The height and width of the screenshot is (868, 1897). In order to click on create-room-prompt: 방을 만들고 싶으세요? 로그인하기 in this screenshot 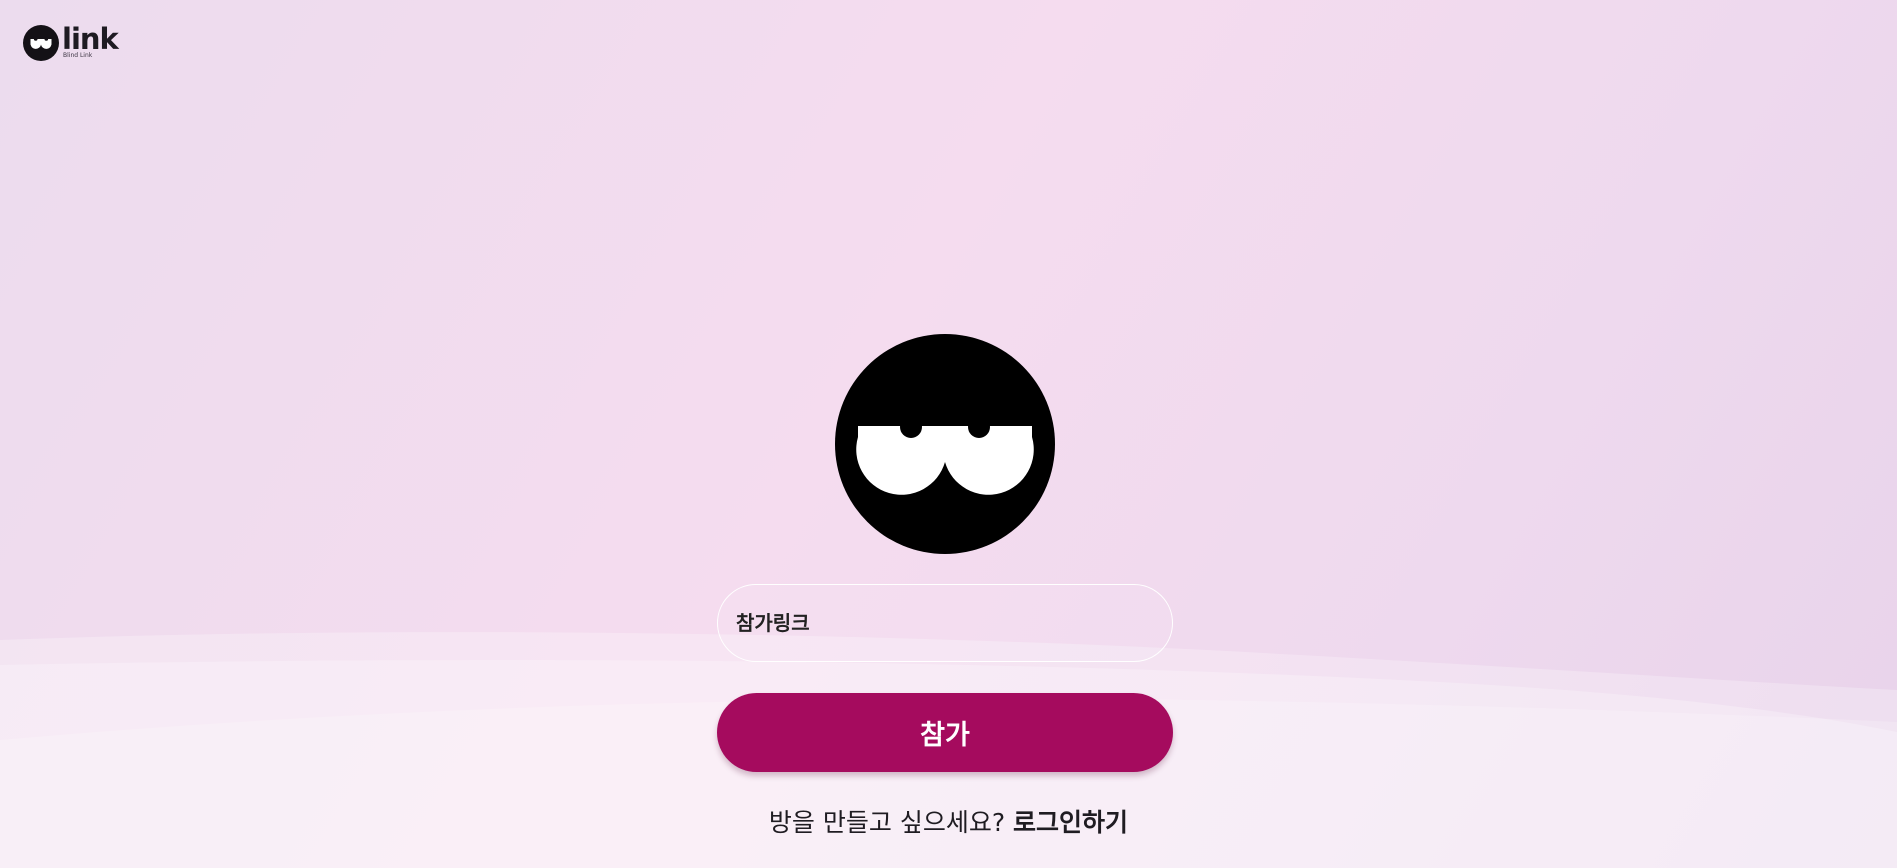, I will do `click(948, 823)`.